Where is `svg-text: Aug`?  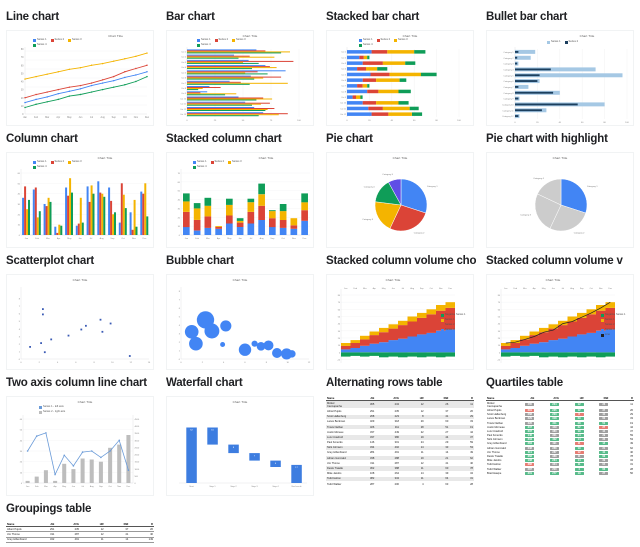
svg-text: Aug is located at coordinates (412, 288).